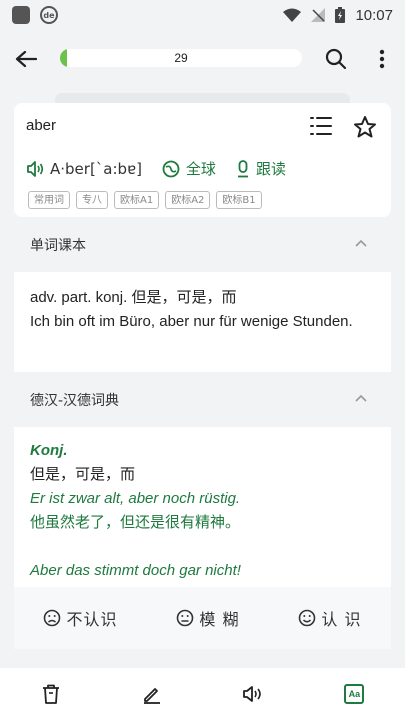 The width and height of the screenshot is (405, 720). Describe the element at coordinates (202, 15) in the screenshot. I see `status-bar: de 10:07` at that location.